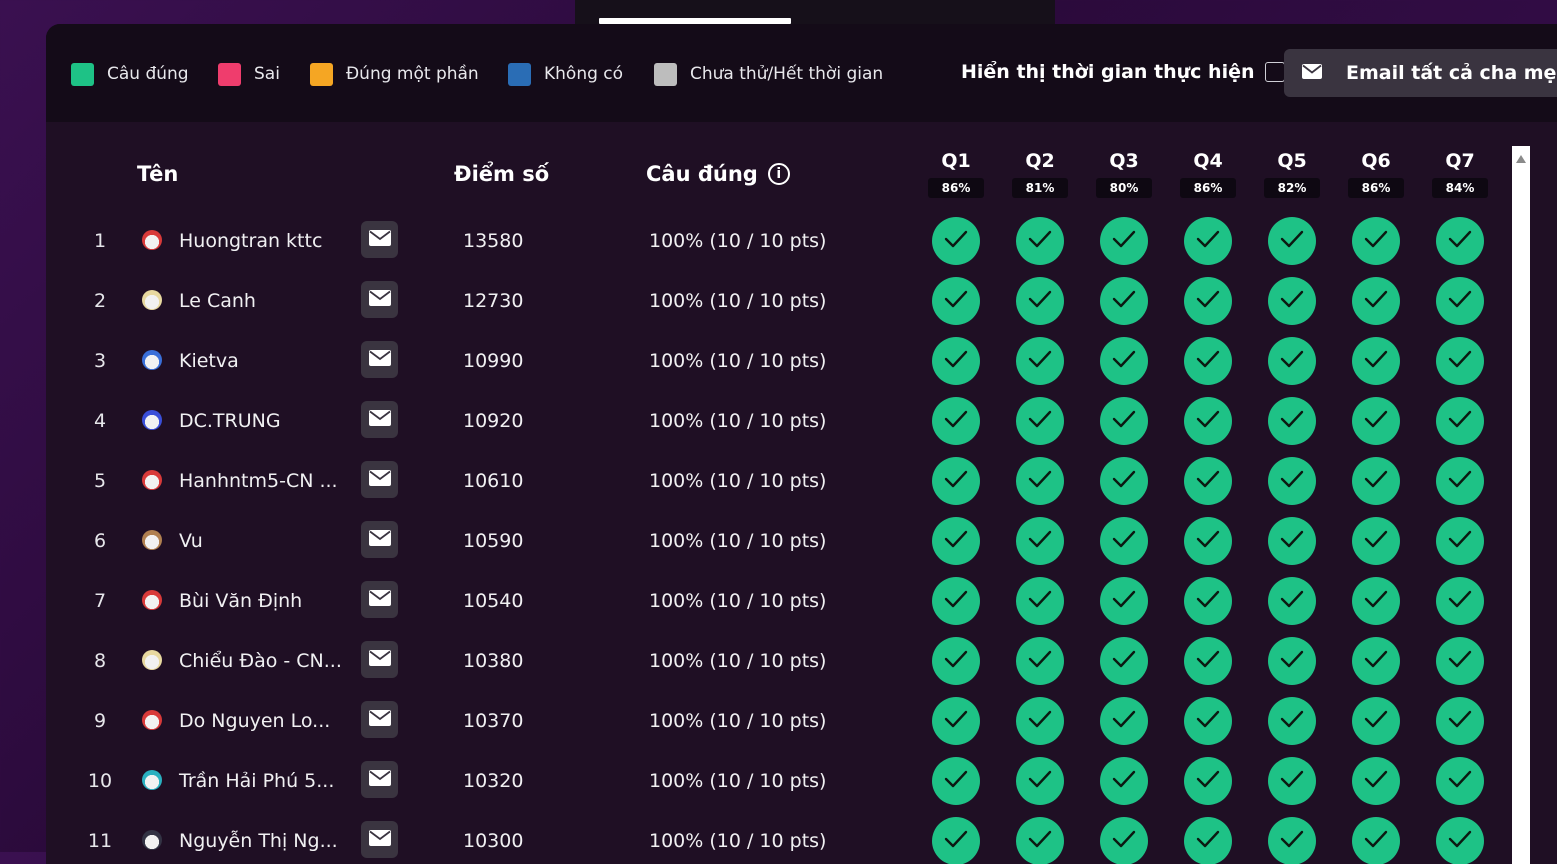 The width and height of the screenshot is (1557, 864). I want to click on info-icon: i, so click(778, 174).